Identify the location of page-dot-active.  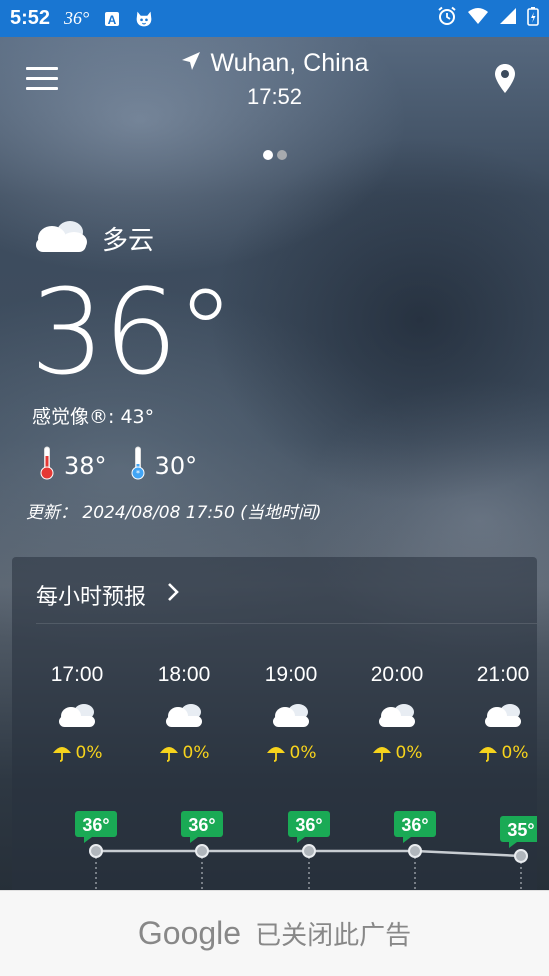
(267, 155).